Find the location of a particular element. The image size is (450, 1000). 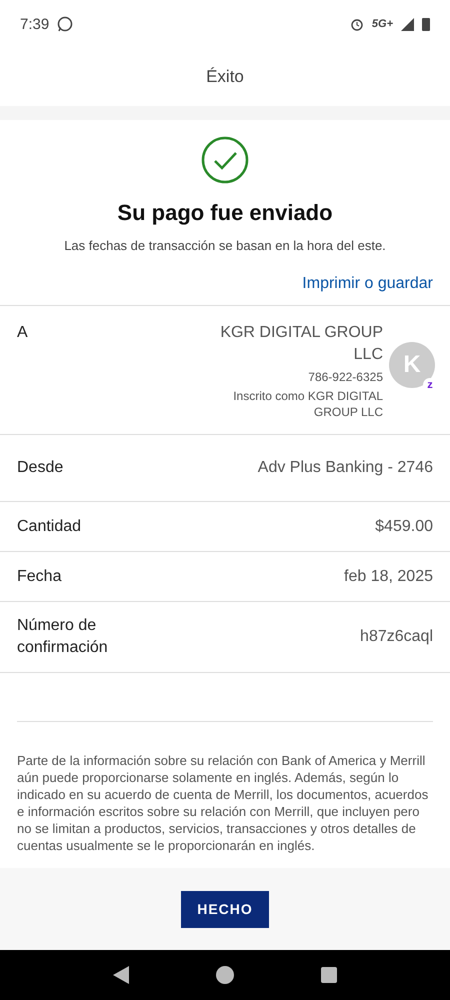

recipient-name: KGR DIGITAL GROUP LLC is located at coordinates (301, 344).